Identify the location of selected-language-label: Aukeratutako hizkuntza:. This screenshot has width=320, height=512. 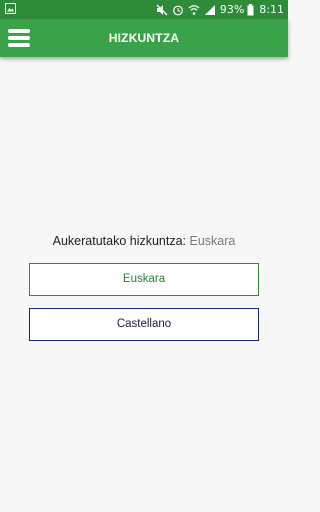
(119, 241).